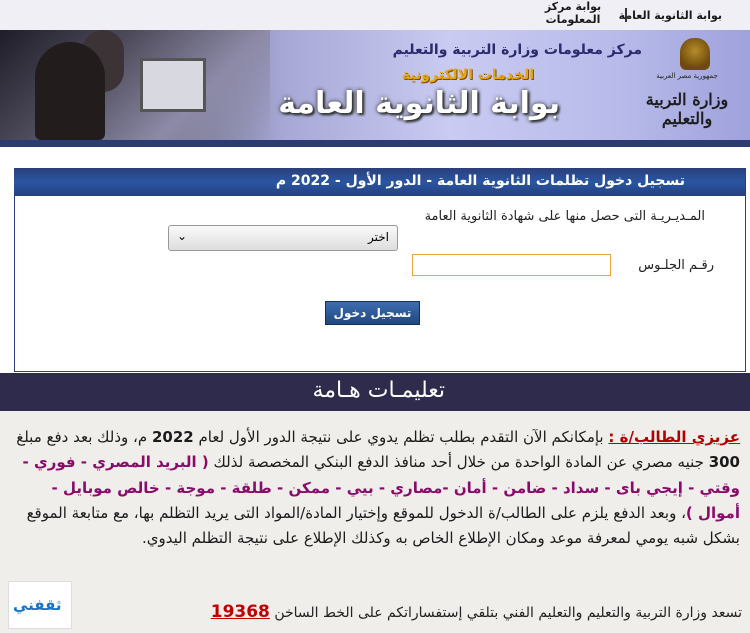 Image resolution: width=750 pixels, height=633 pixels. I want to click on seat-number-input, so click(511, 265).